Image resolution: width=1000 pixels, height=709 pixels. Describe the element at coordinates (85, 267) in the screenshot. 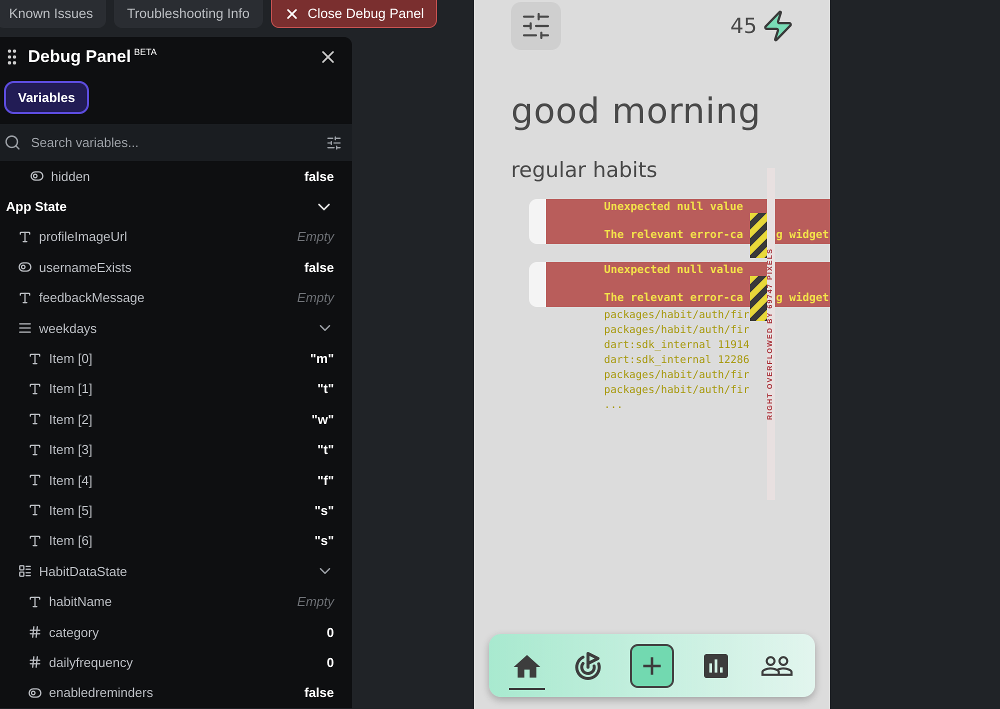

I see `variable-name: usernameExists` at that location.